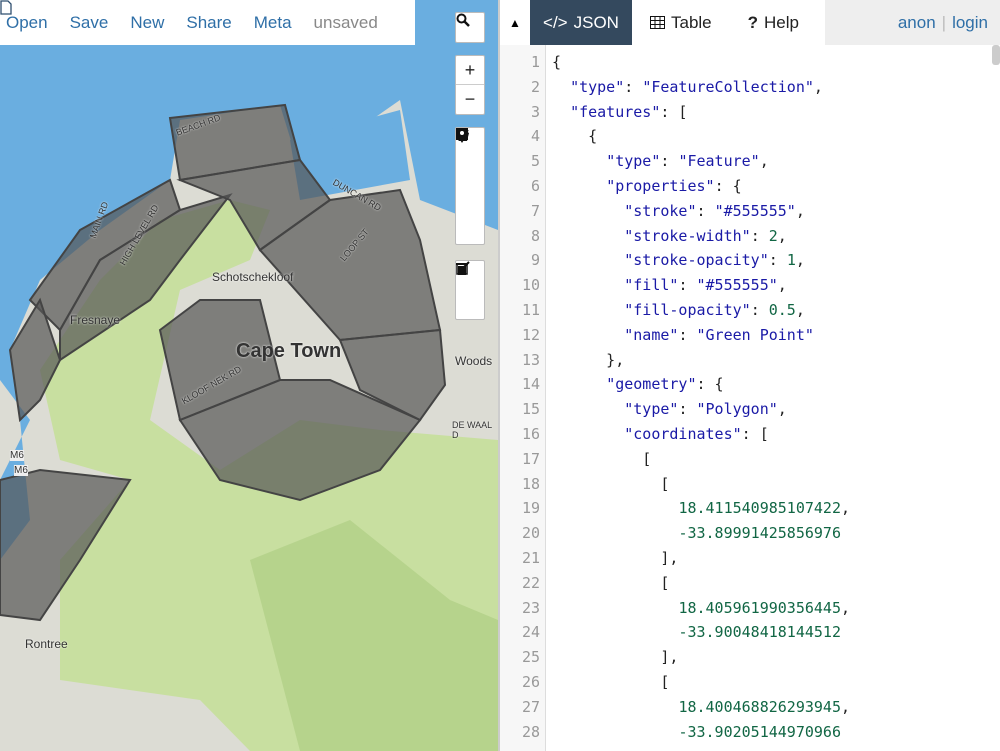  What do you see at coordinates (6, 7) in the screenshot?
I see `file-icon` at bounding box center [6, 7].